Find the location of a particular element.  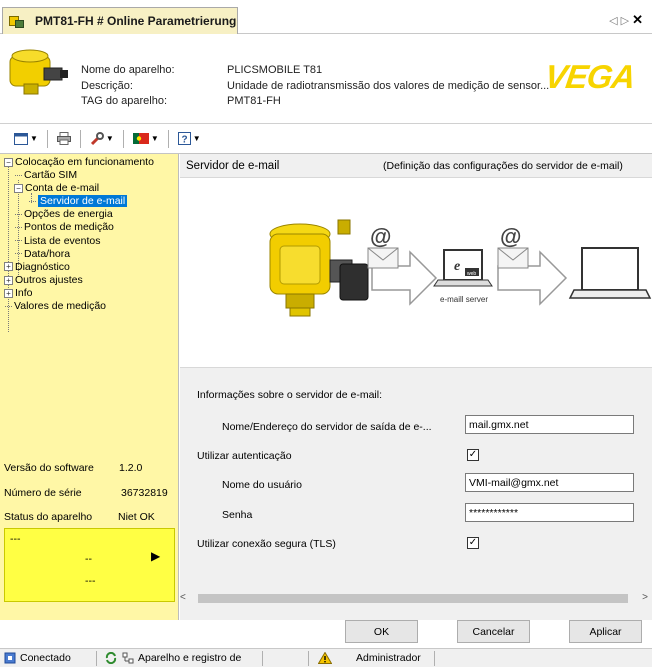

tree-item-pontos-medicao: Pontos de medição is located at coordinates (90, 227).